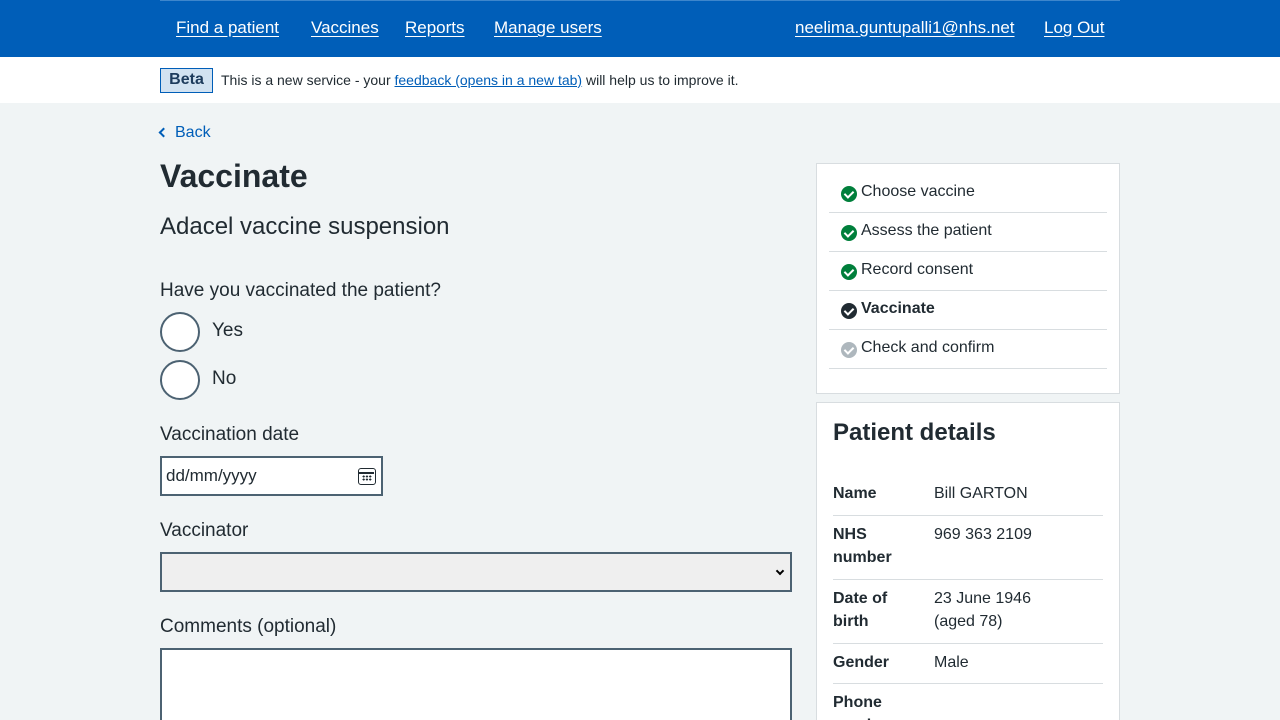 This screenshot has height=720, width=1280. Describe the element at coordinates (193, 132) in the screenshot. I see `back-label: Back` at that location.